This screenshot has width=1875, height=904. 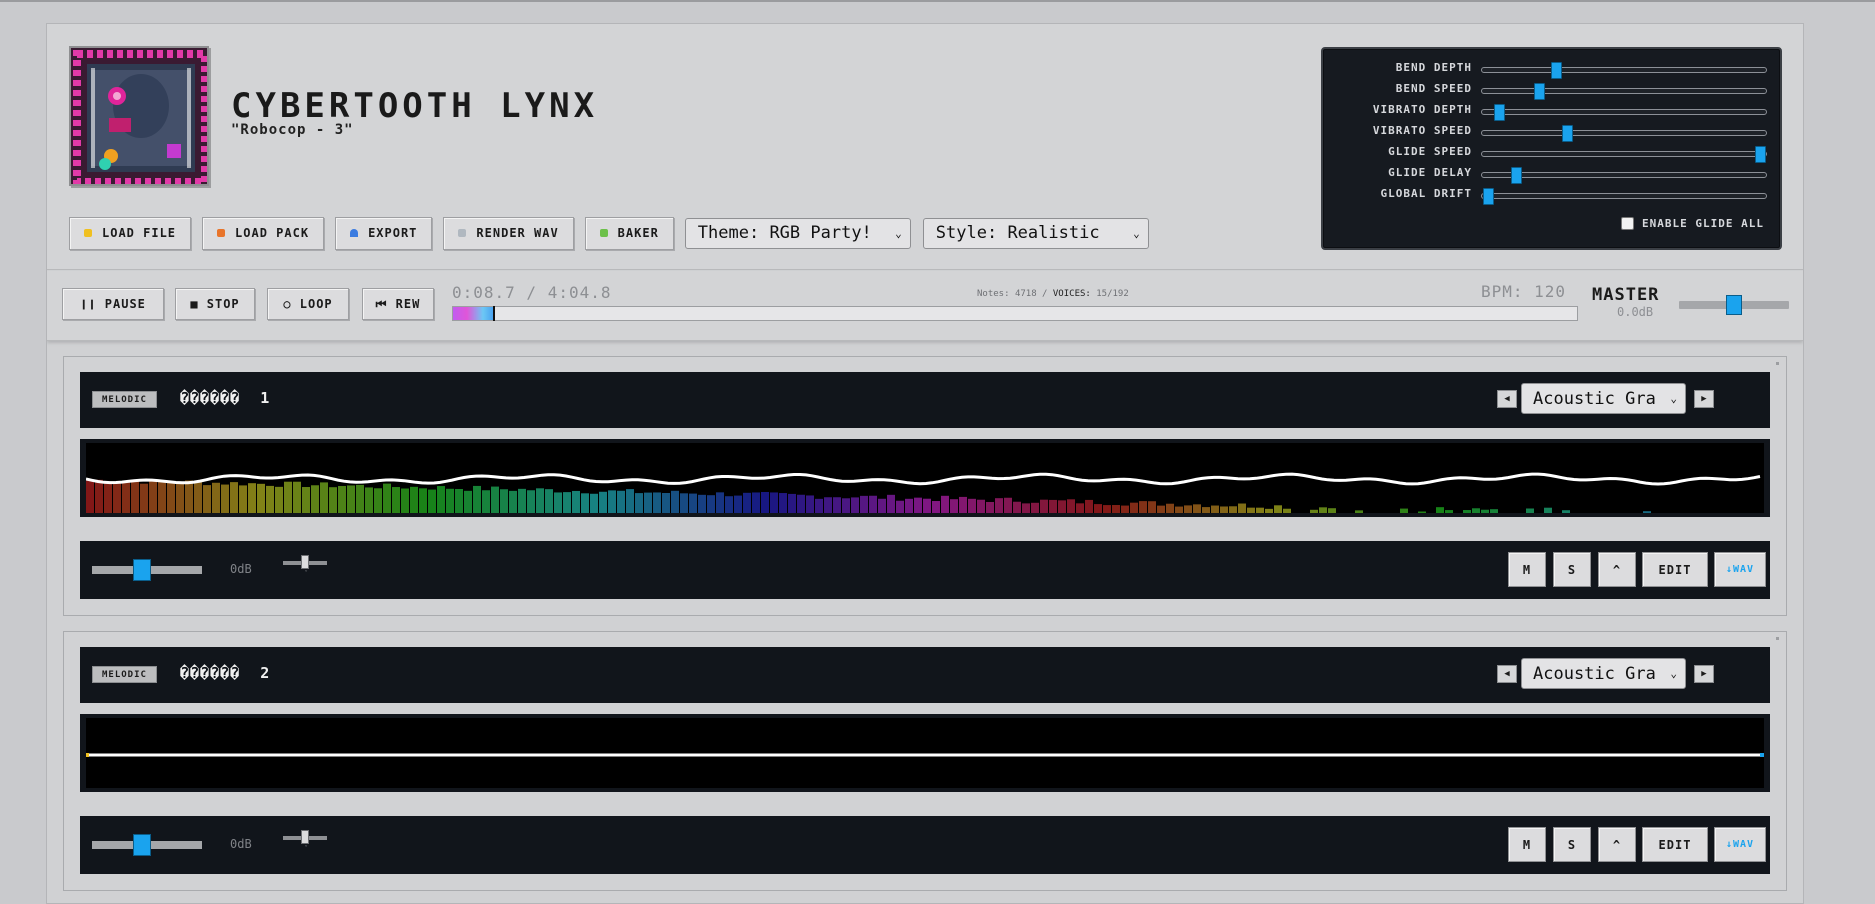 What do you see at coordinates (354, 233) in the screenshot?
I see `export-icon` at bounding box center [354, 233].